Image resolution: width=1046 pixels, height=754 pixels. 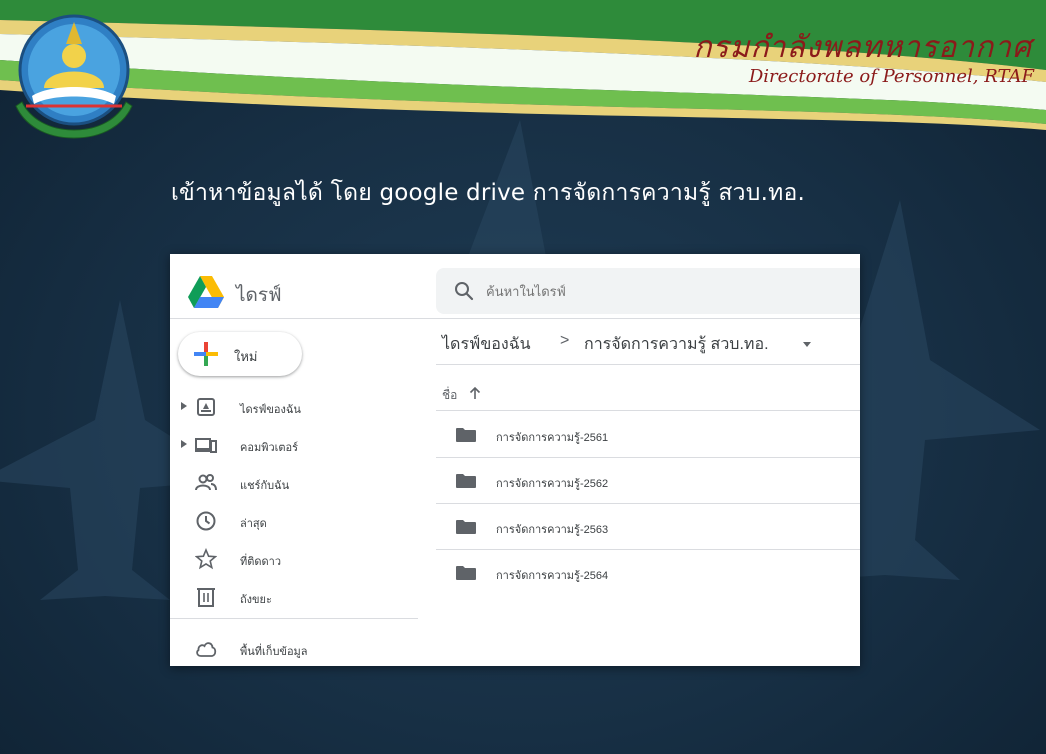 I want to click on plus-icon, so click(x=206, y=354).